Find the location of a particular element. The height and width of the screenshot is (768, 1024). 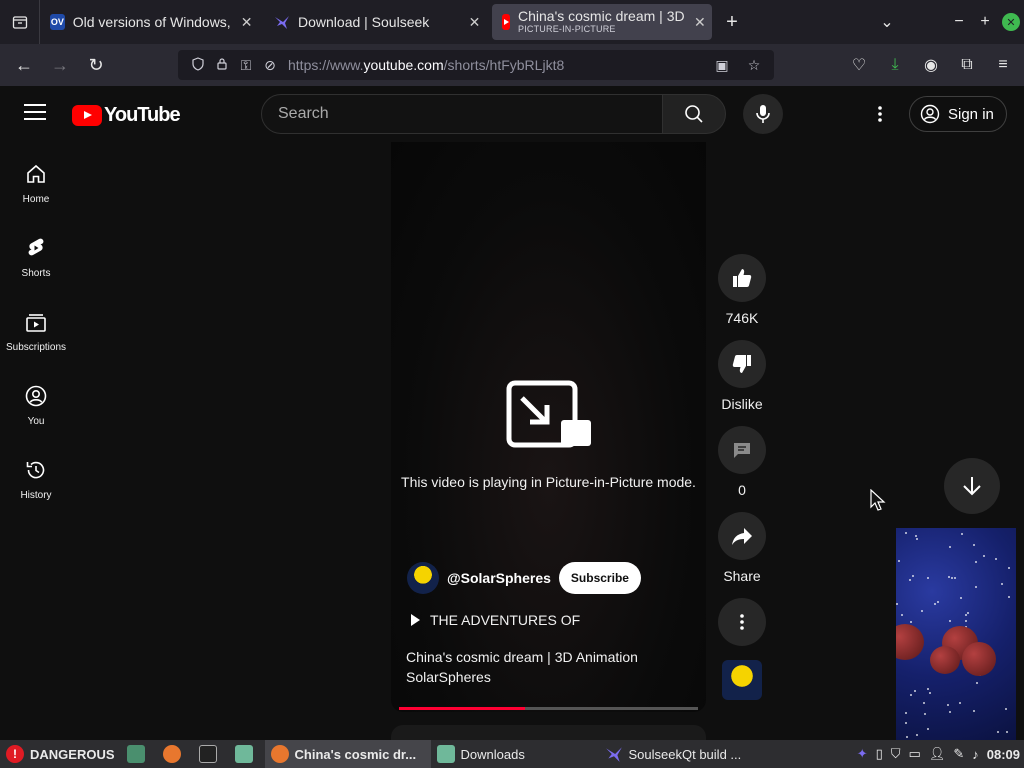

volume-music-icon: ♪ is located at coordinates (975, 754).